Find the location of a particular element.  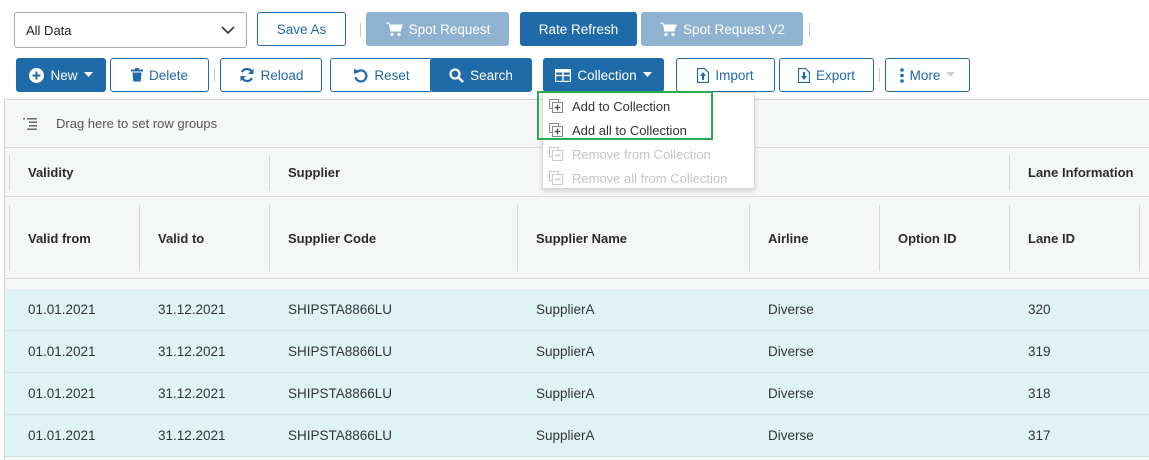

undo-icon is located at coordinates (361, 75).